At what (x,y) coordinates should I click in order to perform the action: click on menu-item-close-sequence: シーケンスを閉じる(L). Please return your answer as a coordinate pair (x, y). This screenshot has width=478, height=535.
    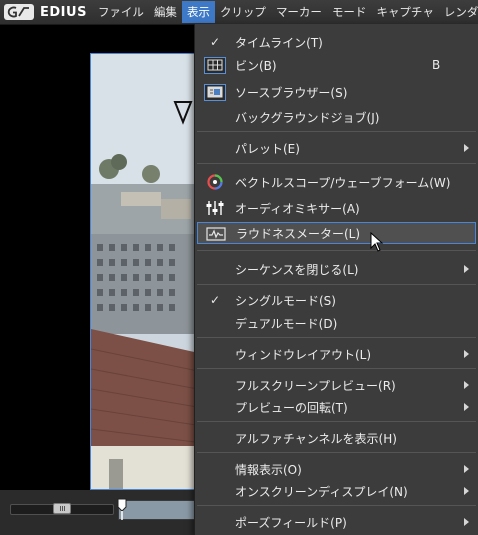
    Looking at the image, I should click on (336, 269).